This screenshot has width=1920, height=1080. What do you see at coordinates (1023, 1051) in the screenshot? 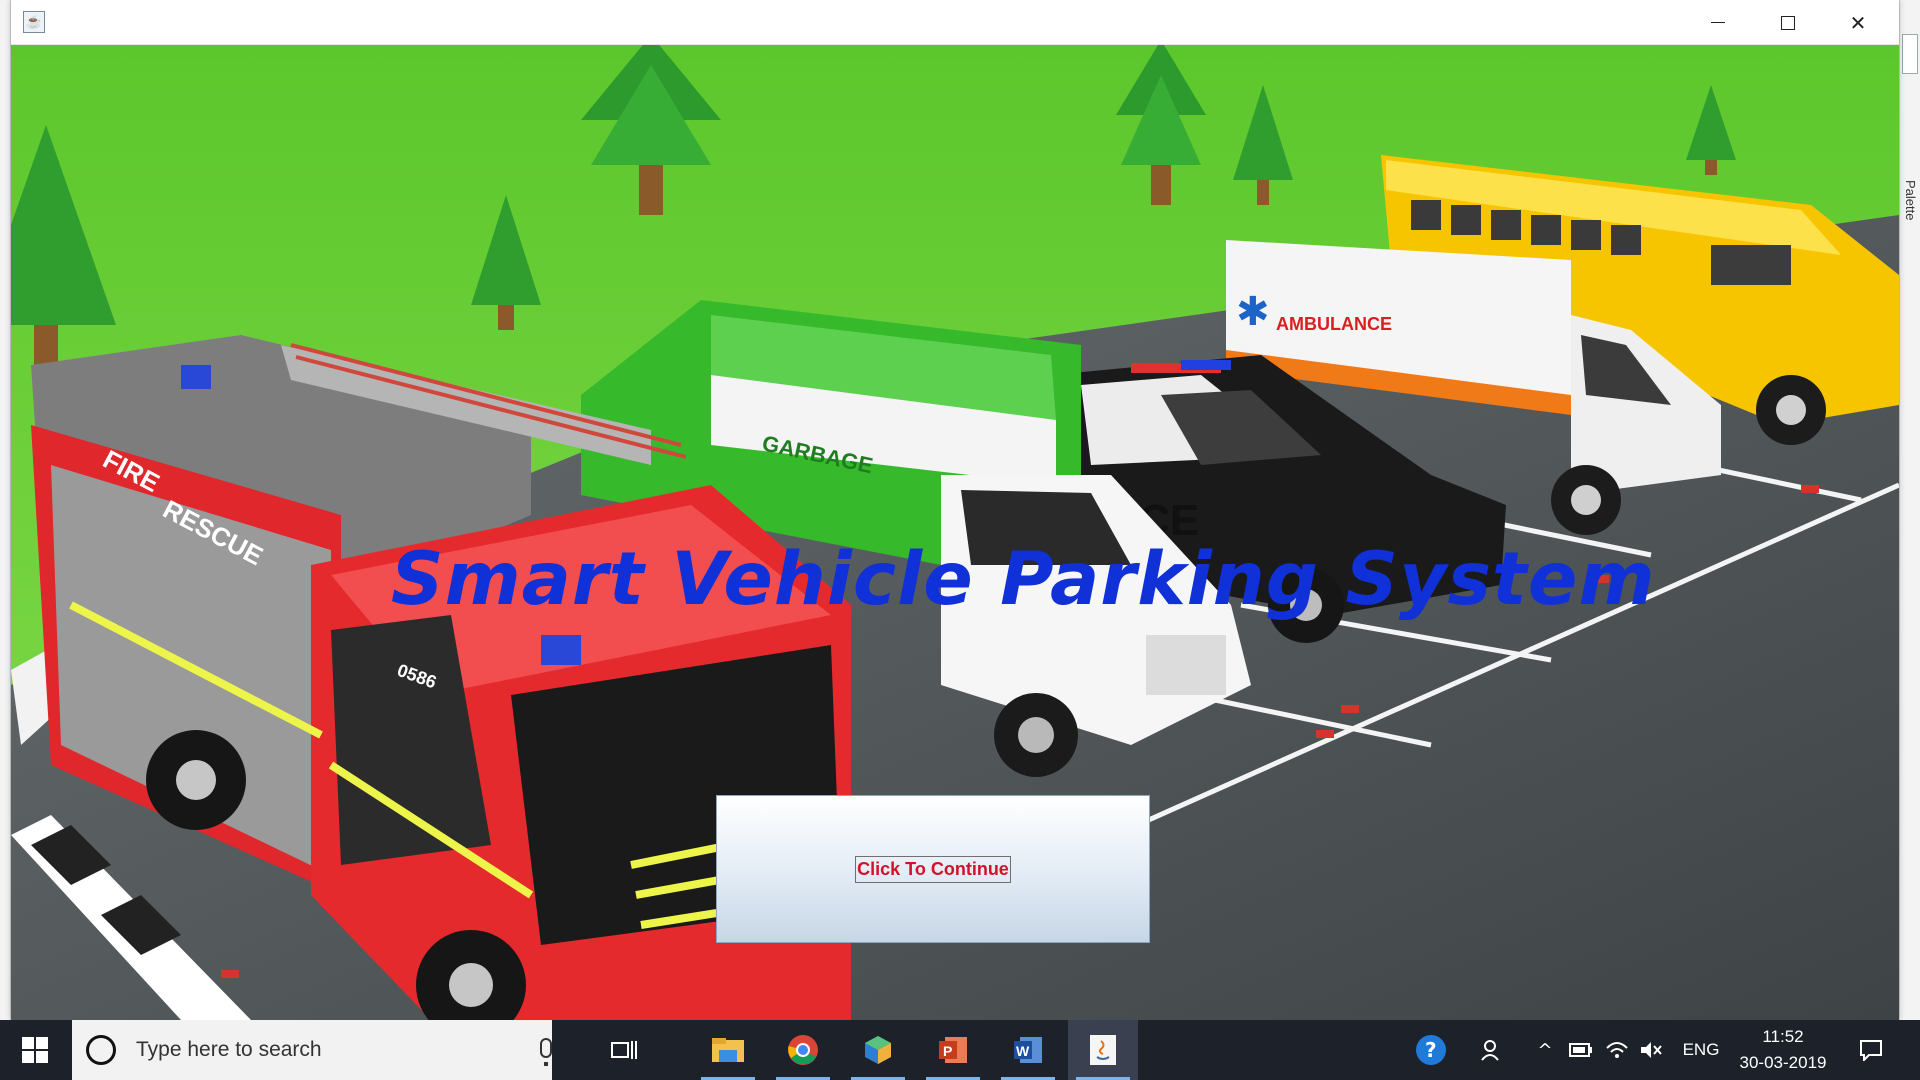
I see `svg-text: W` at bounding box center [1023, 1051].